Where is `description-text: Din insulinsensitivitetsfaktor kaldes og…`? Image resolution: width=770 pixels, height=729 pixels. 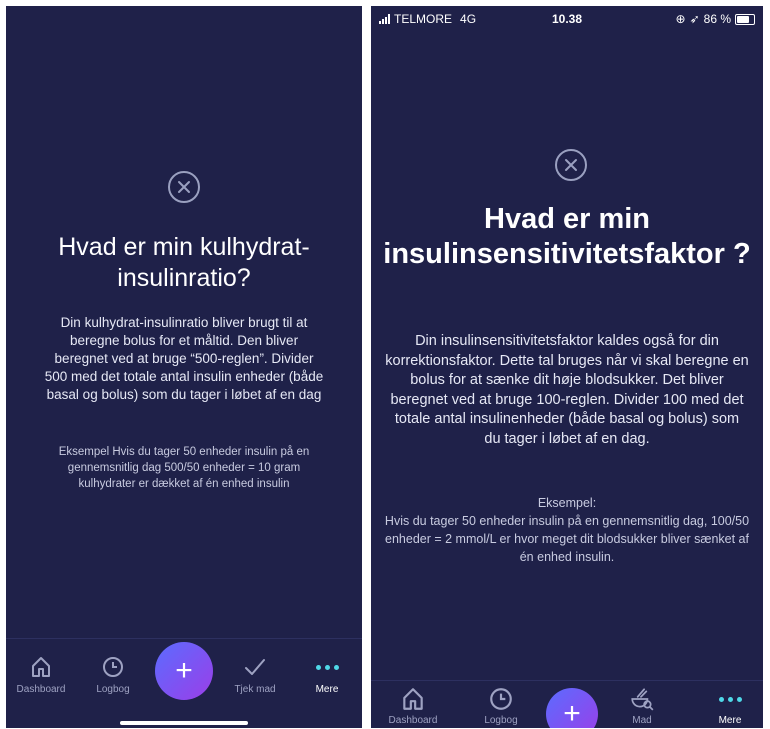
description-text: Din insulinsensitivitetsfaktor kaldes og… is located at coordinates (567, 390).